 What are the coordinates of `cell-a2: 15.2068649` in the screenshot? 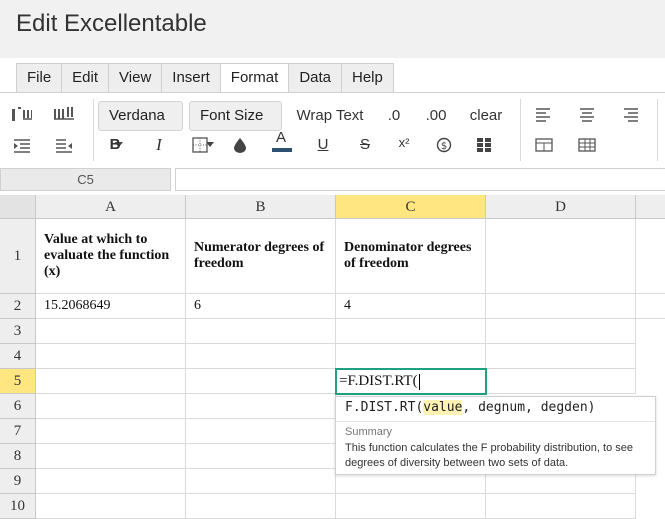 It's located at (111, 306).